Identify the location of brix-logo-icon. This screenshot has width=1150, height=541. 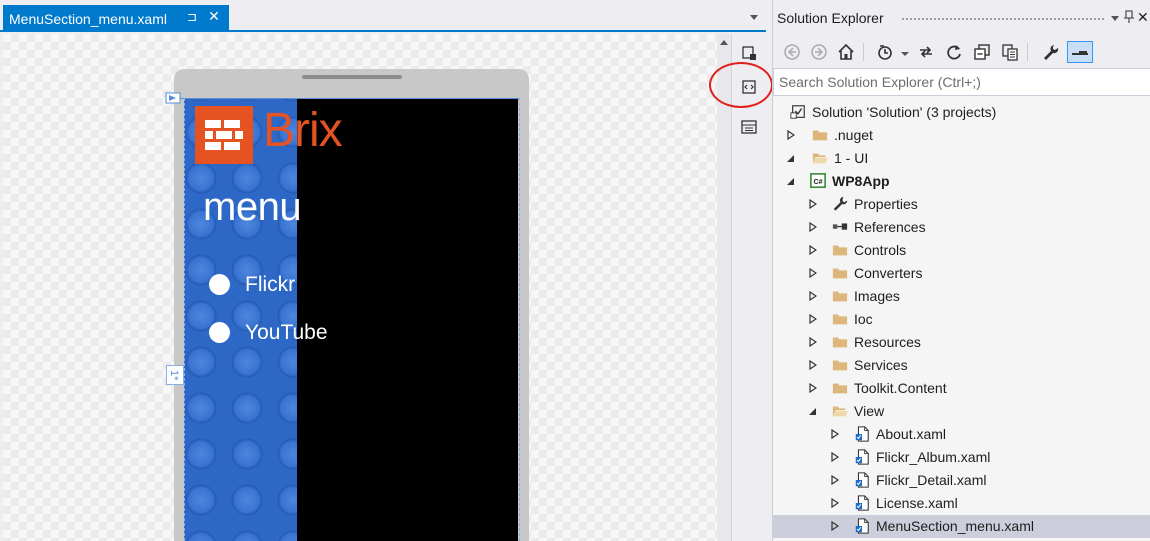
(224, 135).